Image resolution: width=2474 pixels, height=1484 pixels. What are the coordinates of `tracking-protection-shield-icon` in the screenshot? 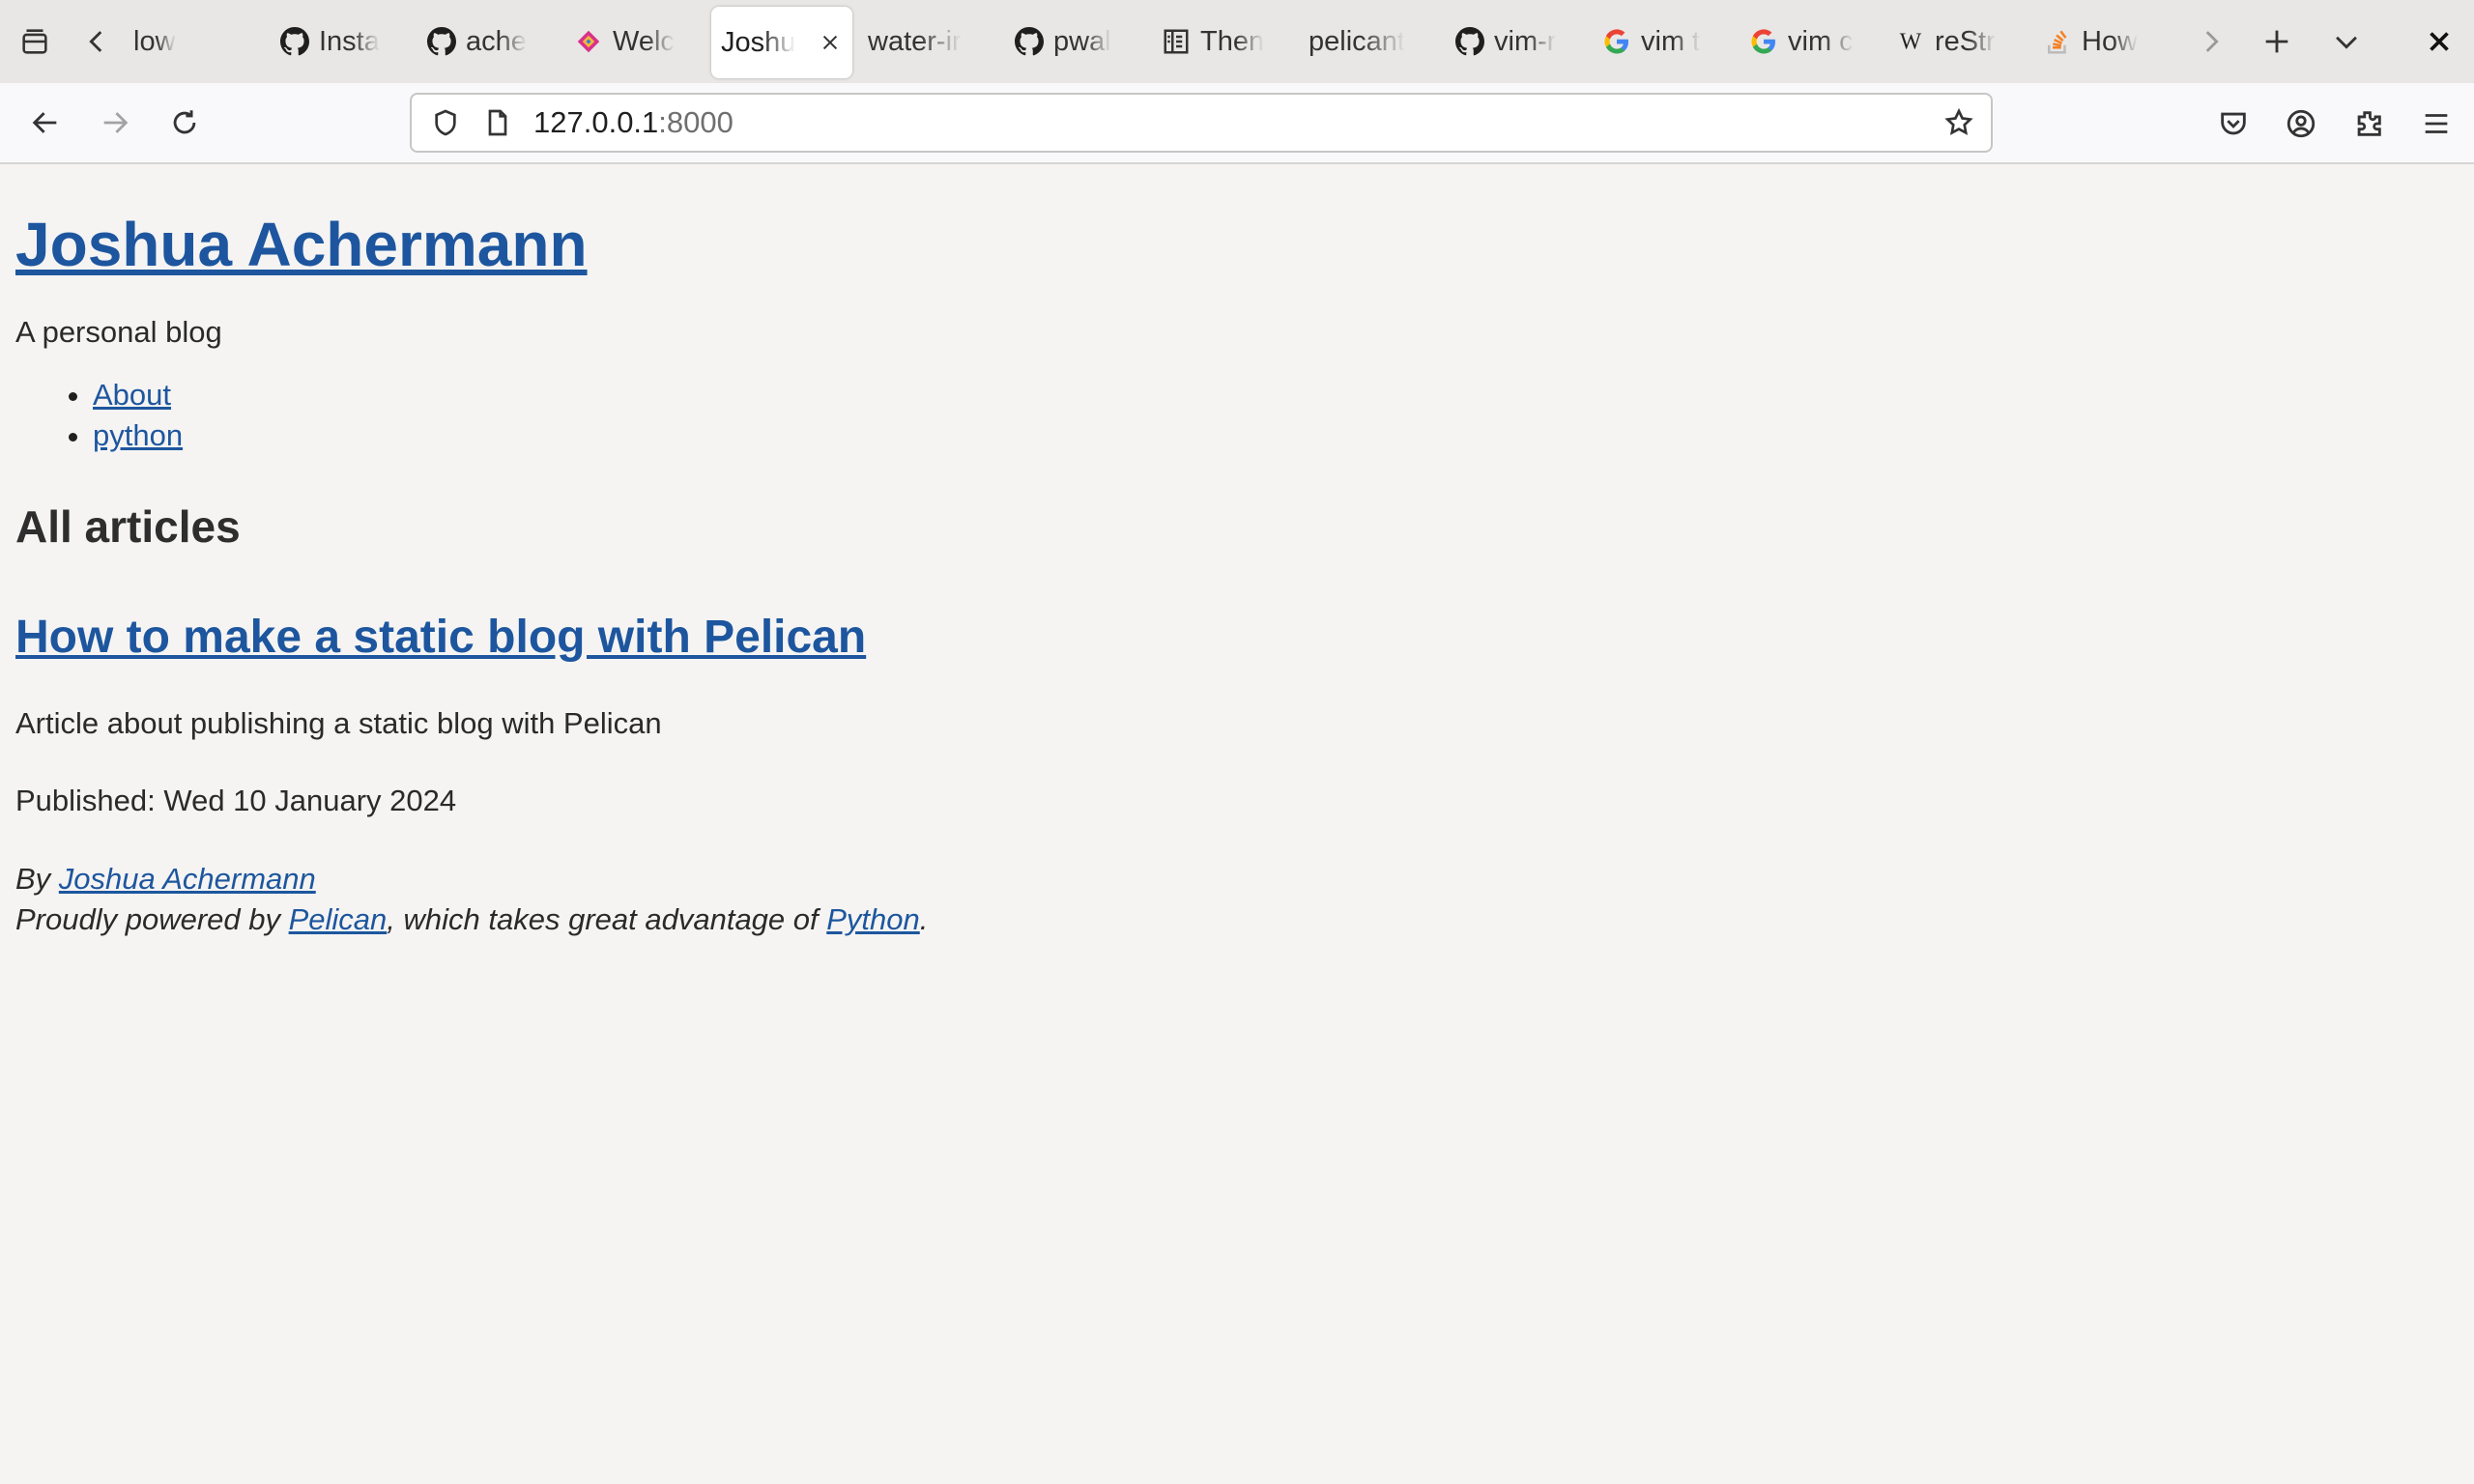 It's located at (446, 122).